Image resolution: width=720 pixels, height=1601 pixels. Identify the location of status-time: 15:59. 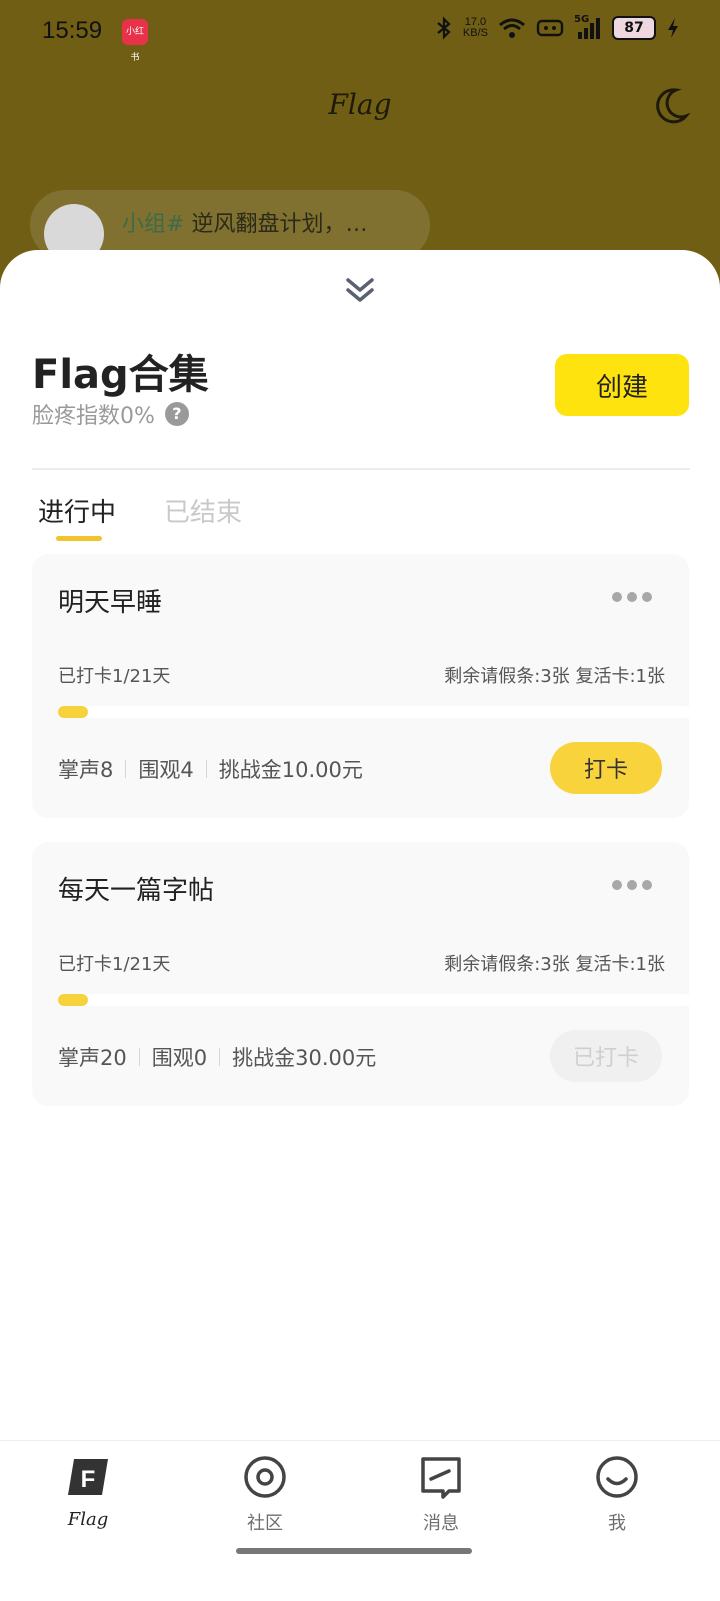
(72, 30).